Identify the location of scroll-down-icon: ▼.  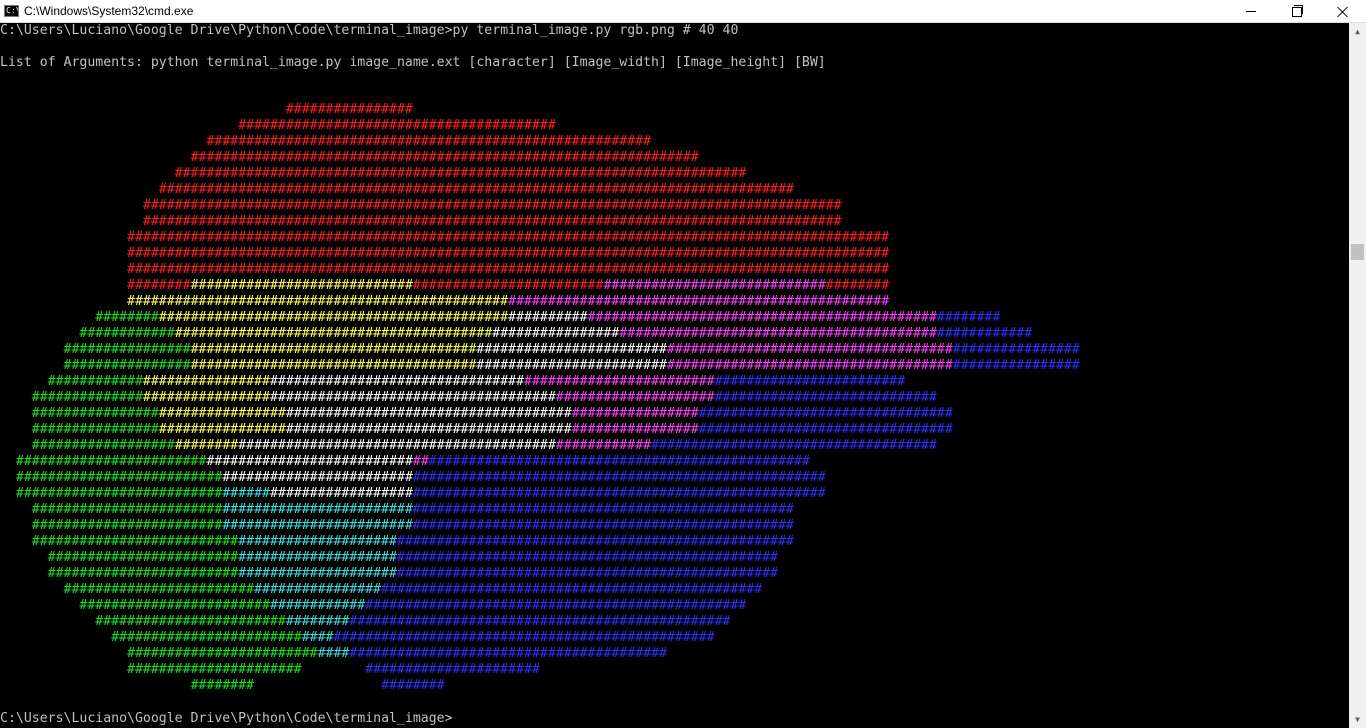
(1357, 719).